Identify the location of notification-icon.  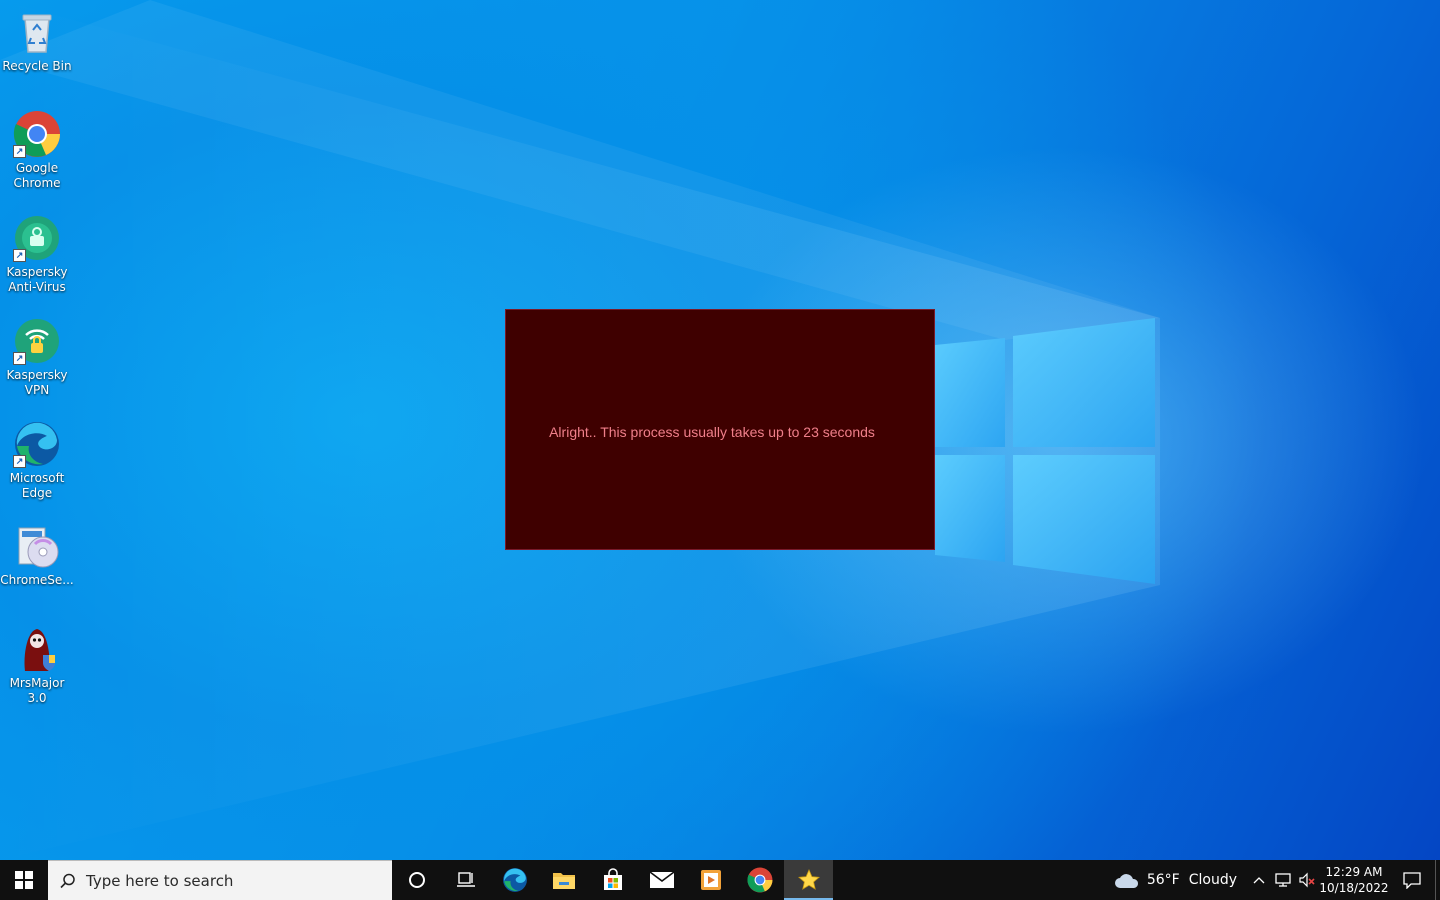
(1412, 880).